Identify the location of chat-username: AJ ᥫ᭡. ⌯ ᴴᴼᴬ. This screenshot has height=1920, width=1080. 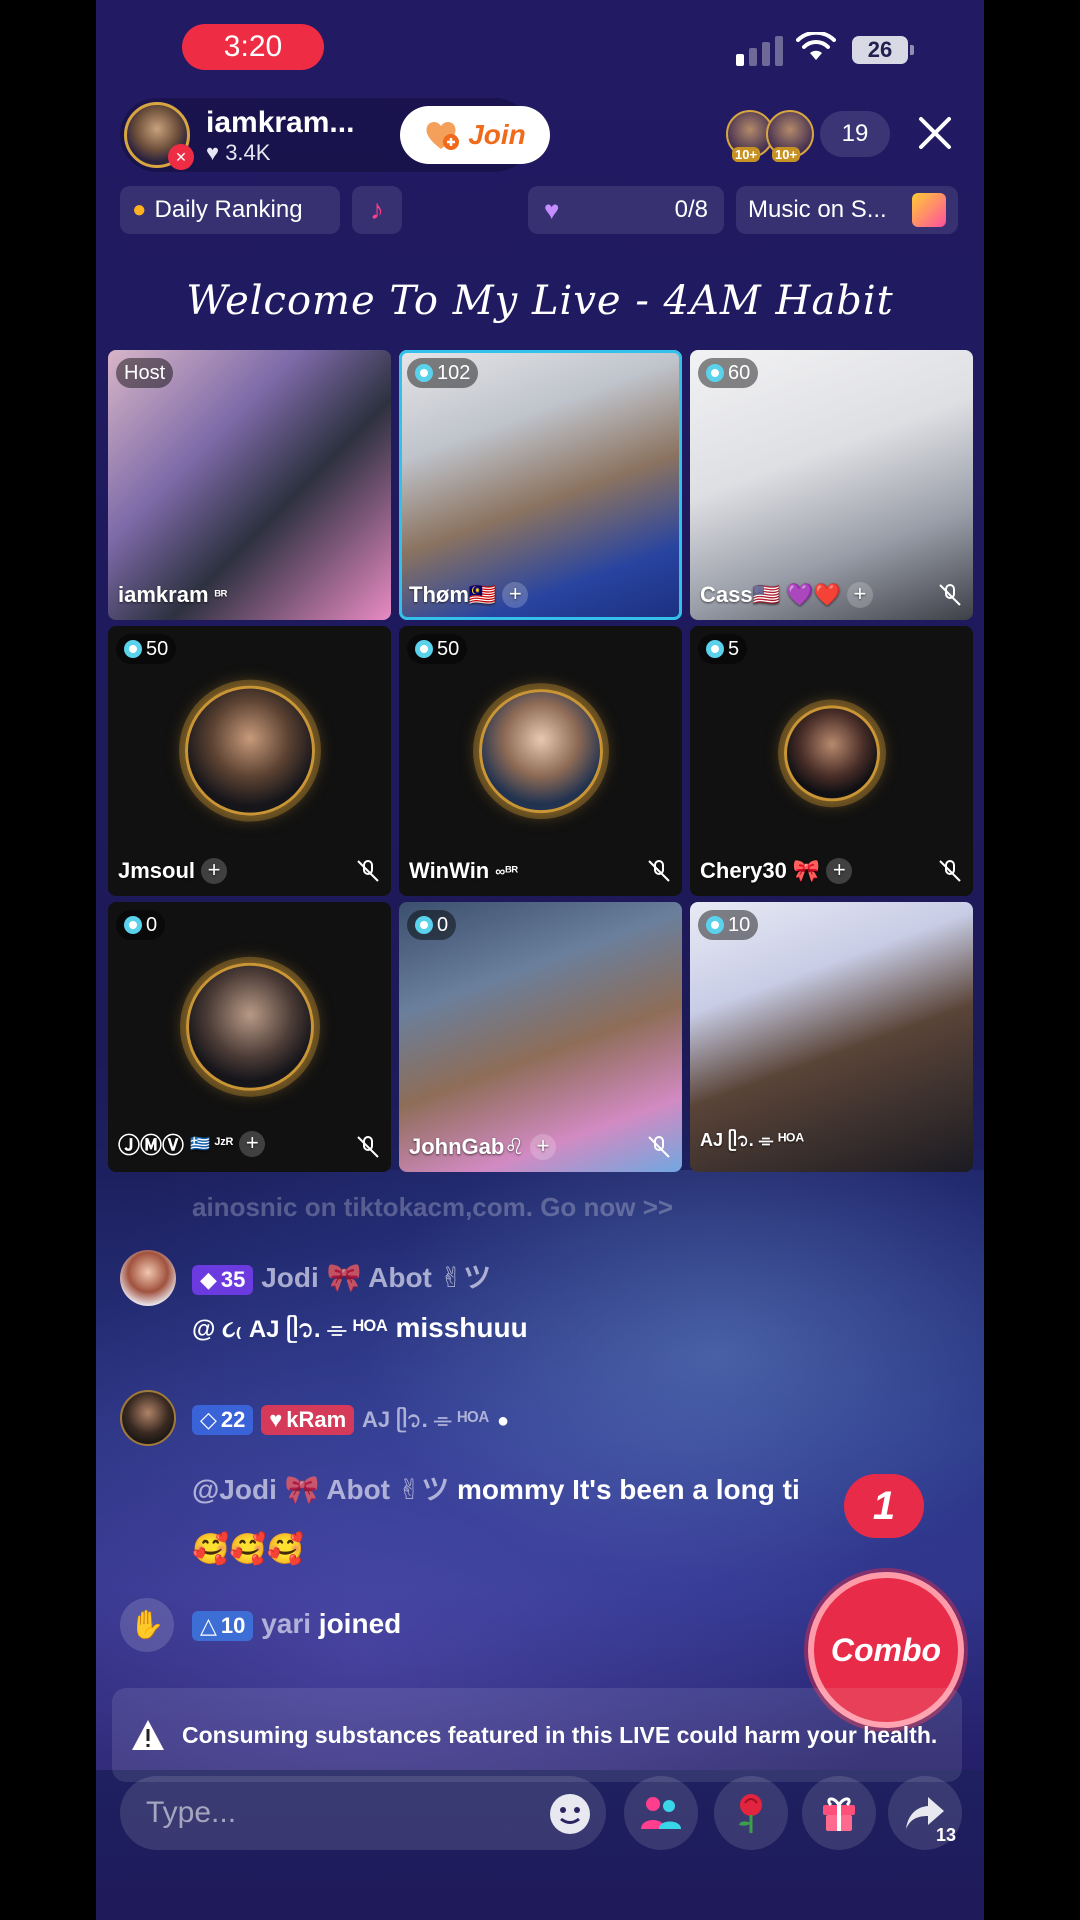
(425, 1419).